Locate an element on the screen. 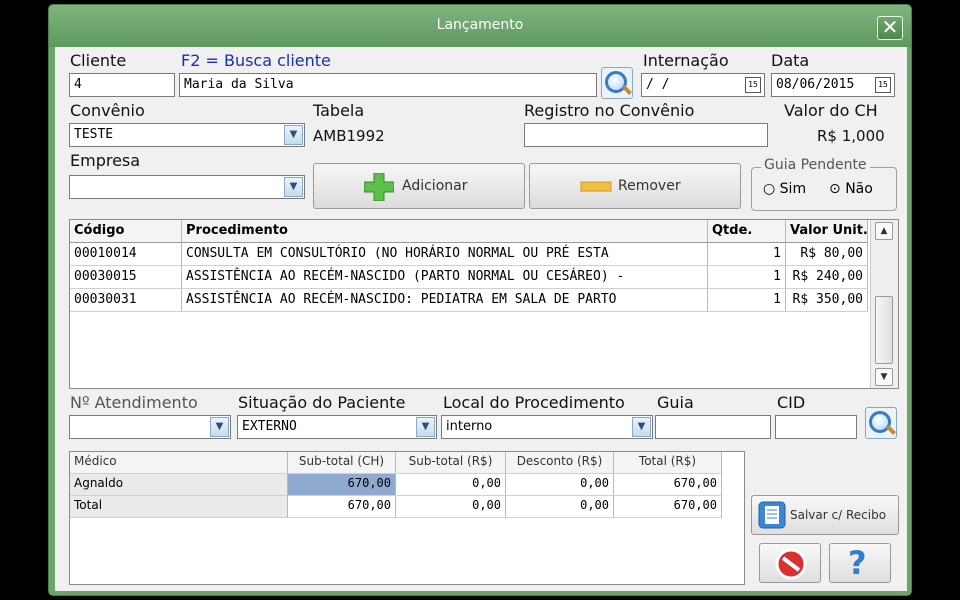 The width and height of the screenshot is (960, 600). guia-field is located at coordinates (713, 427).